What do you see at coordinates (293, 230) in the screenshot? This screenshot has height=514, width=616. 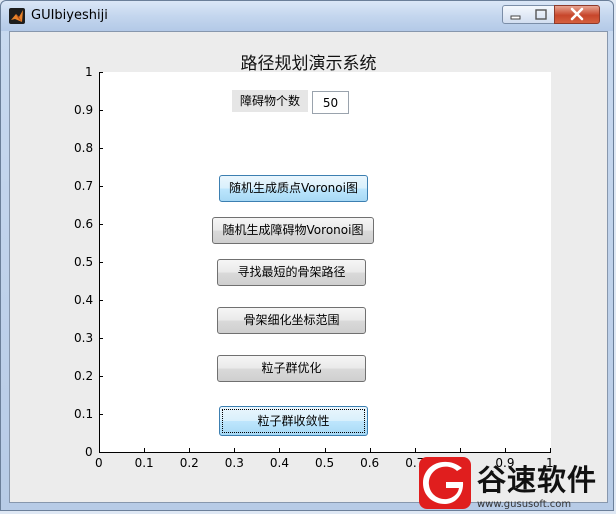 I see `obstacle-voronoi-button: 随机生成障碍物Voronoi图` at bounding box center [293, 230].